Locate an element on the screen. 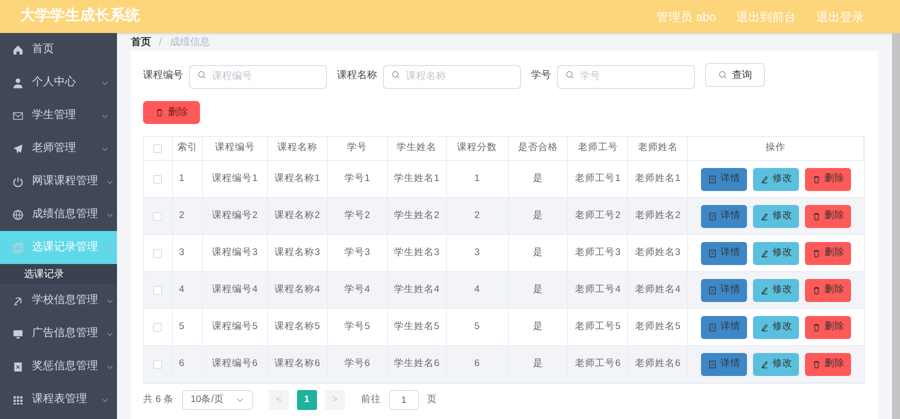 The width and height of the screenshot is (900, 419). table-cell: 学生姓名1 is located at coordinates (417, 179).